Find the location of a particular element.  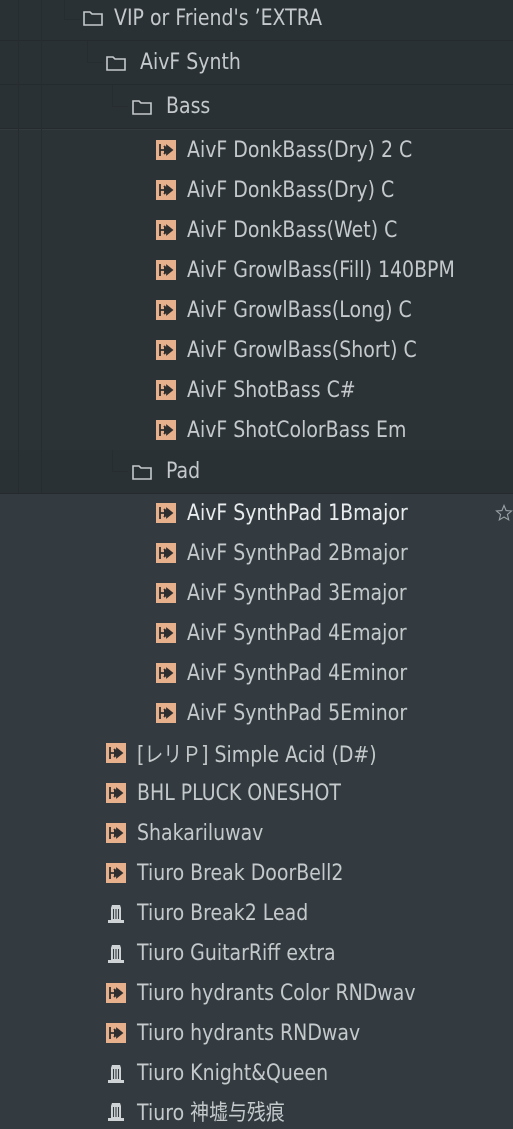

star-icon is located at coordinates (504, 513).